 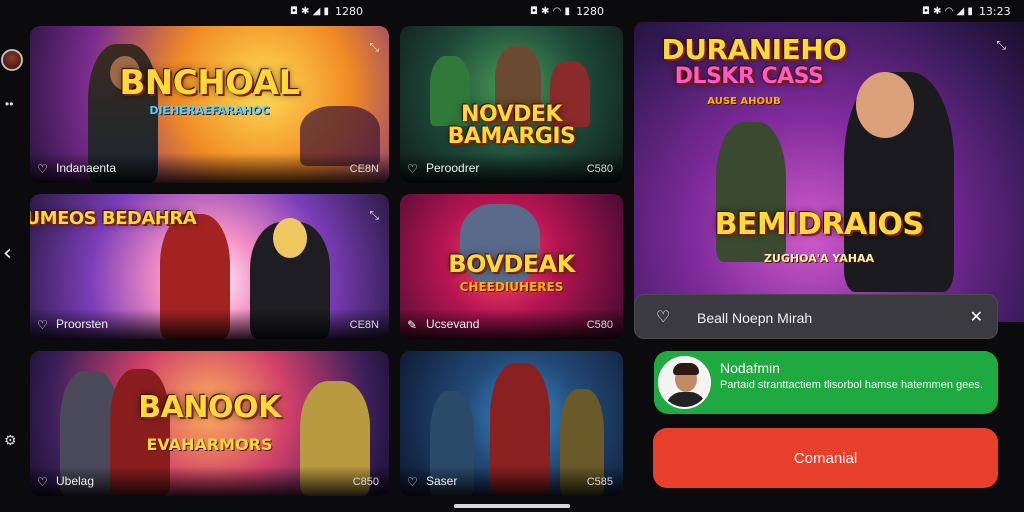 I want to click on primary-action-button: Comanial, so click(x=825, y=458).